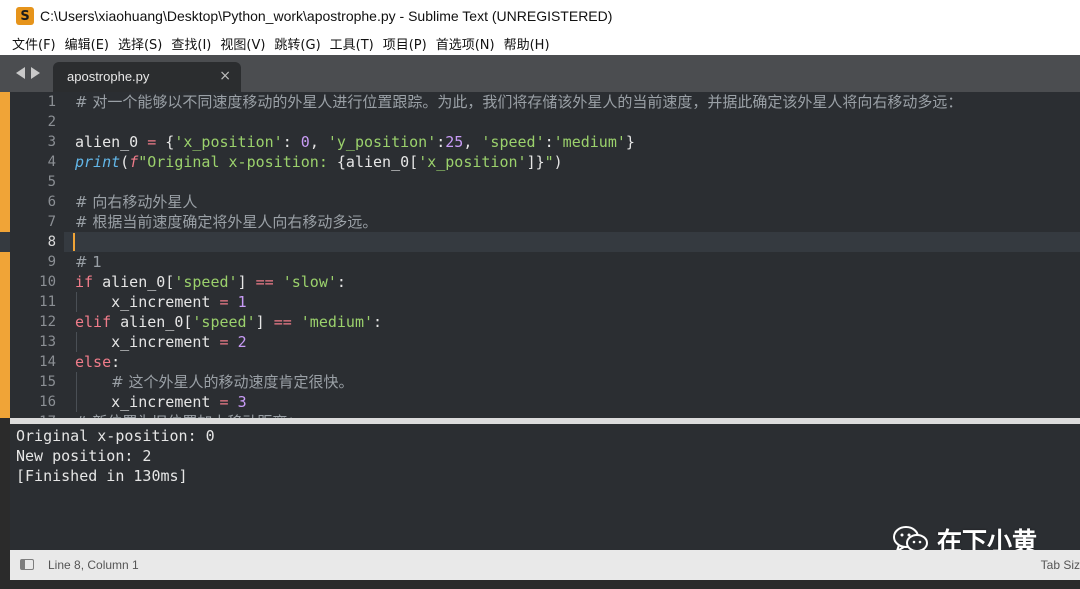  What do you see at coordinates (51, 122) in the screenshot?
I see `line-number: 2` at bounding box center [51, 122].